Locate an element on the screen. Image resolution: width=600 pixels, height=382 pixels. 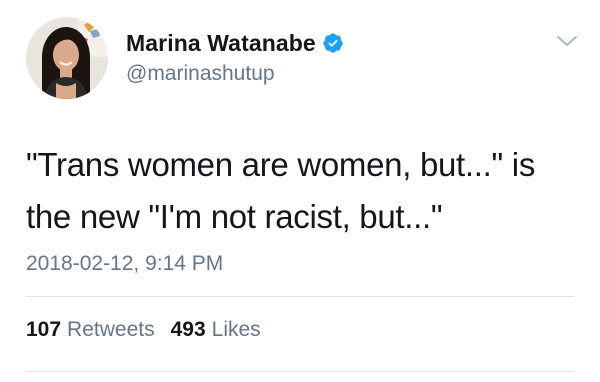
display-name: Marina Watanabe is located at coordinates (221, 43).